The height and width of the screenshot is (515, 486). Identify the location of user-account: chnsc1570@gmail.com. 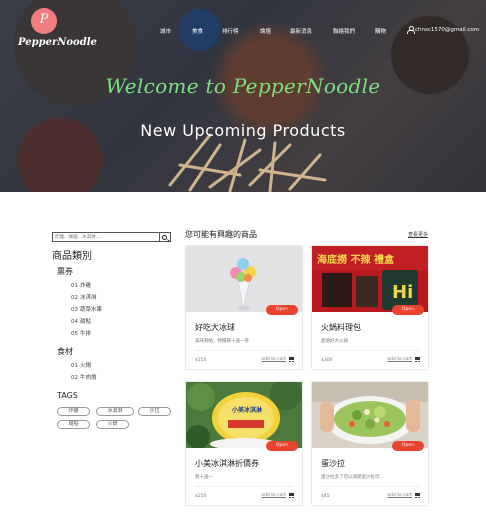
(443, 30).